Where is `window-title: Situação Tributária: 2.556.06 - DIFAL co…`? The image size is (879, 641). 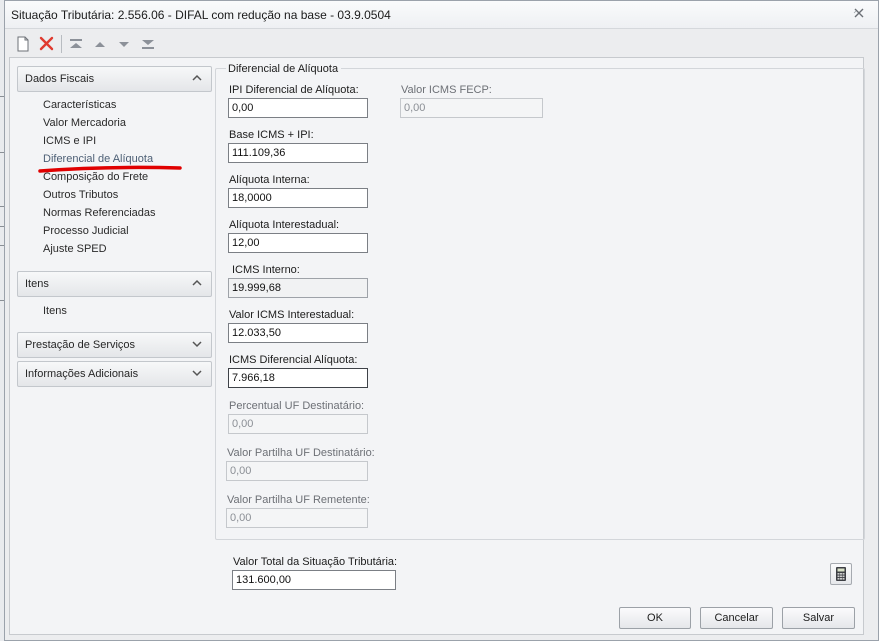 window-title: Situação Tributária: 2.556.06 - DIFAL co… is located at coordinates (201, 15).